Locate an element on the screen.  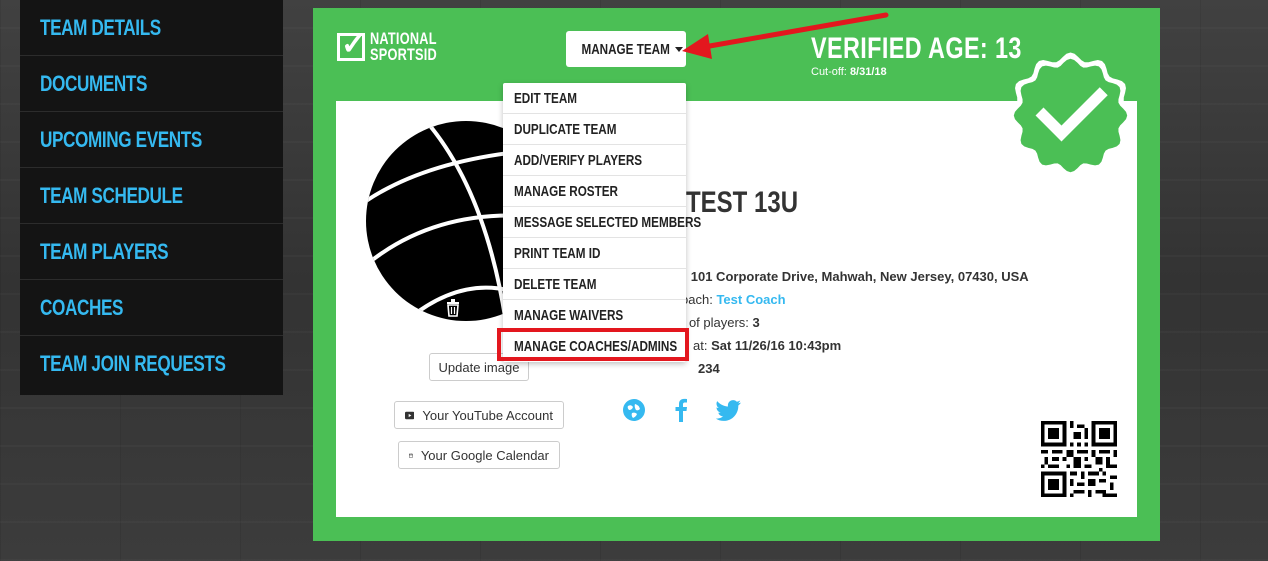
menu-item-label: DELETE TEAM is located at coordinates (555, 284).